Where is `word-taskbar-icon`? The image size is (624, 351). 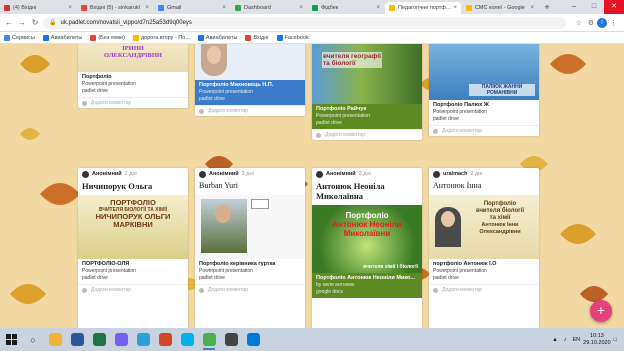 word-taskbar-icon is located at coordinates (77, 339).